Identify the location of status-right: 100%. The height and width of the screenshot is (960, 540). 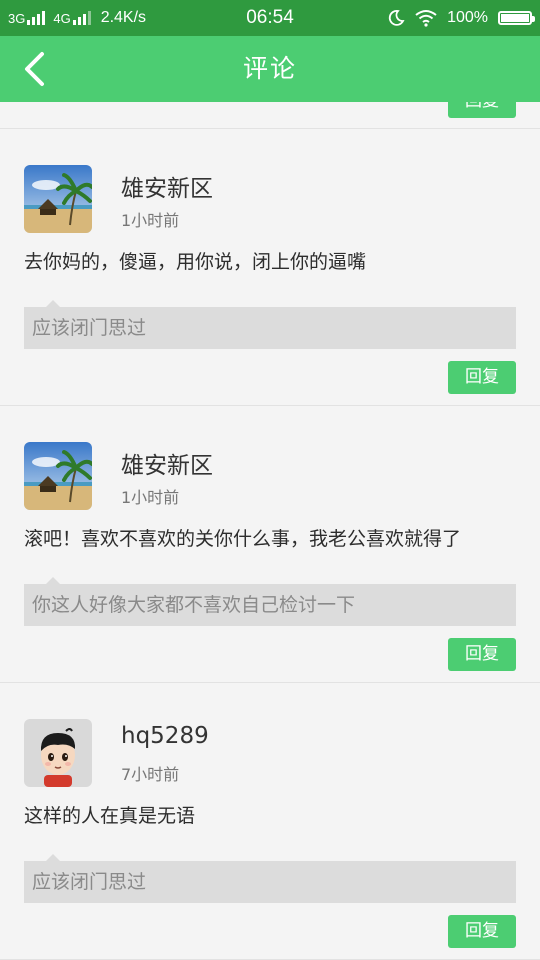
(461, 18).